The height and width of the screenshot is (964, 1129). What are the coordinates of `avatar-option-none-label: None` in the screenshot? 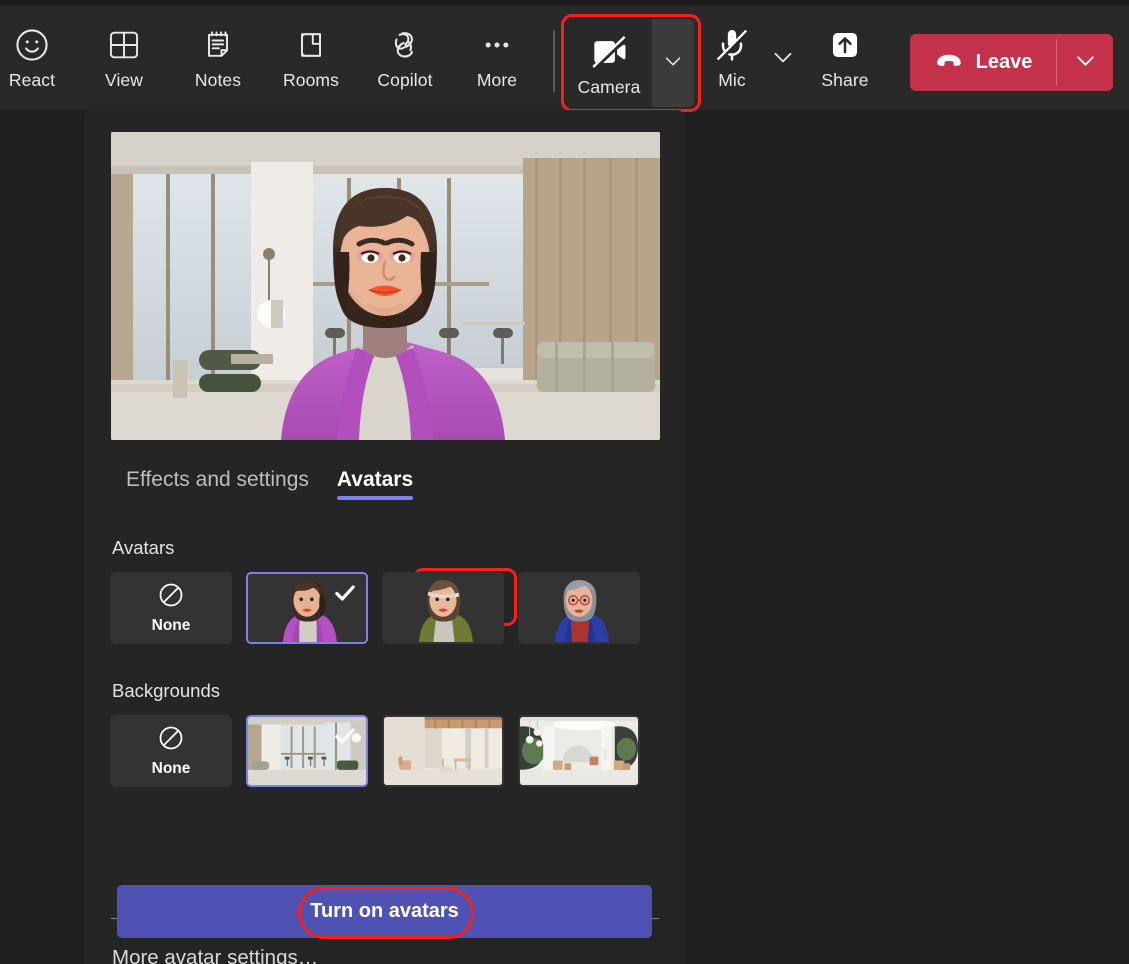 It's located at (171, 625).